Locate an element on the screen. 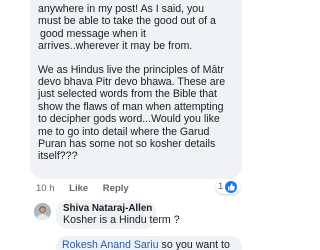 The width and height of the screenshot is (320, 250). comment-line: show the flaws of man when attempting is located at coordinates (131, 106).